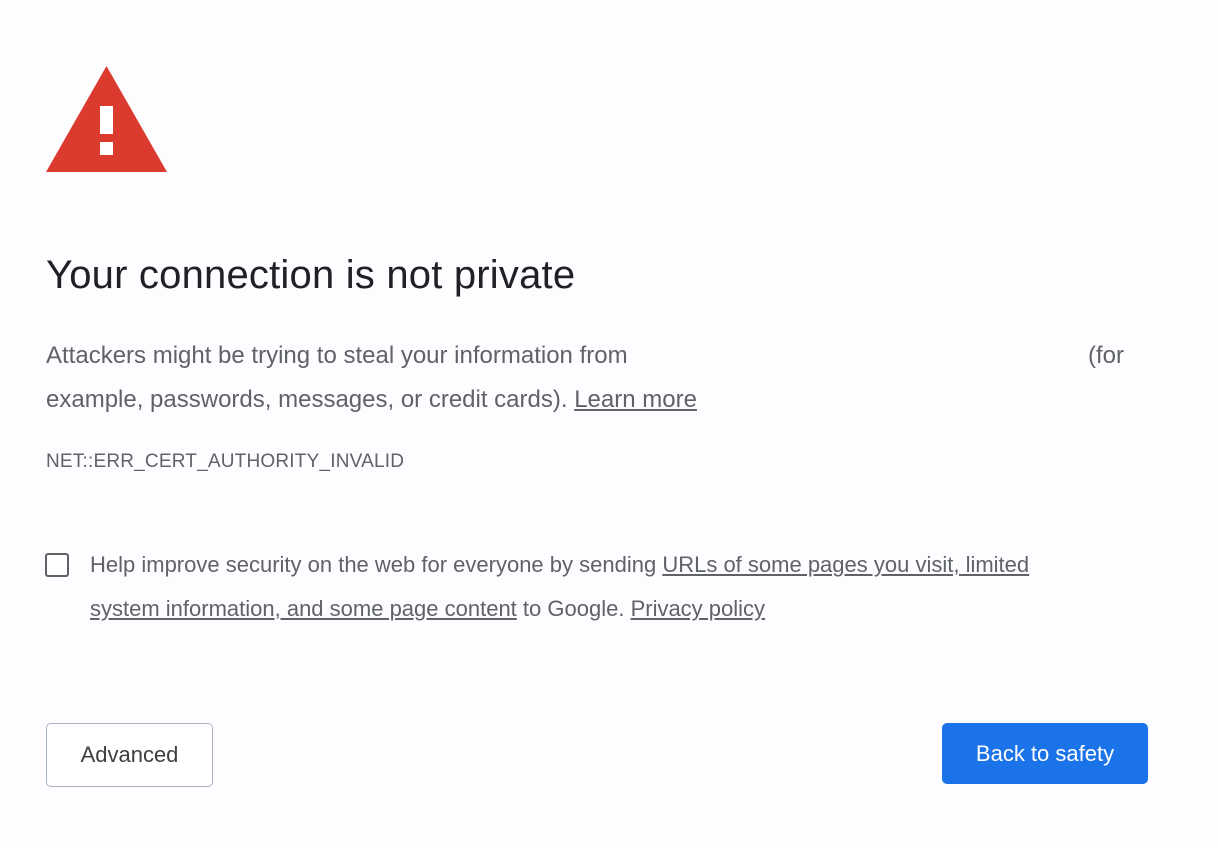 The image size is (1218, 848). What do you see at coordinates (311, 275) in the screenshot?
I see `page-title: Your connection is not private` at bounding box center [311, 275].